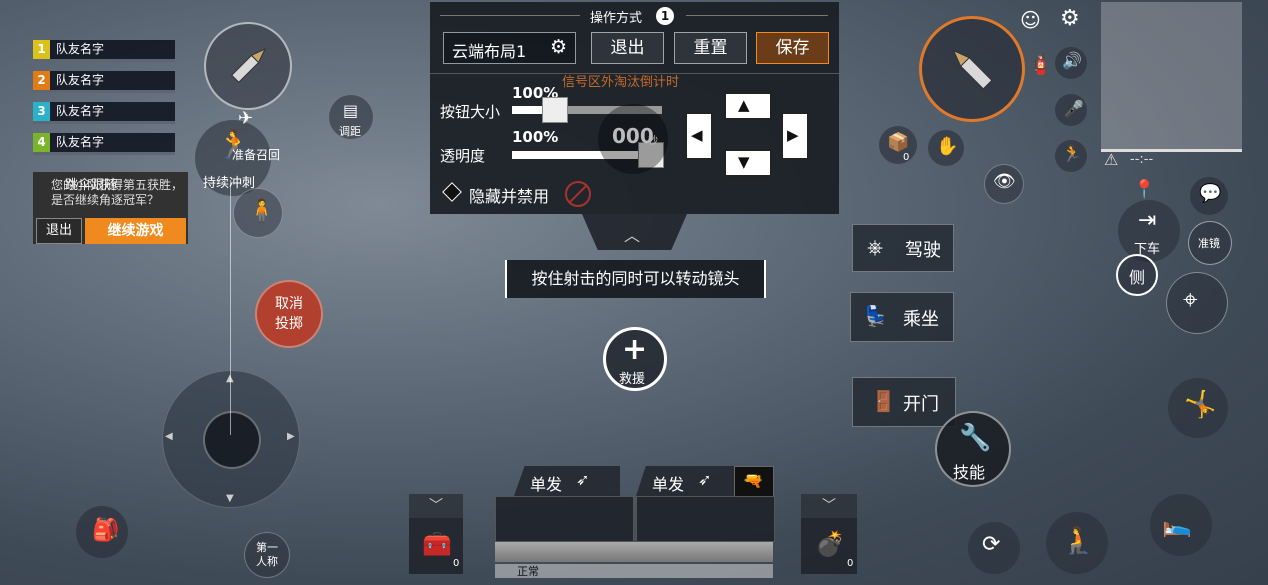  Describe the element at coordinates (1071, 110) in the screenshot. I see `microphone-button: 🎤` at that location.